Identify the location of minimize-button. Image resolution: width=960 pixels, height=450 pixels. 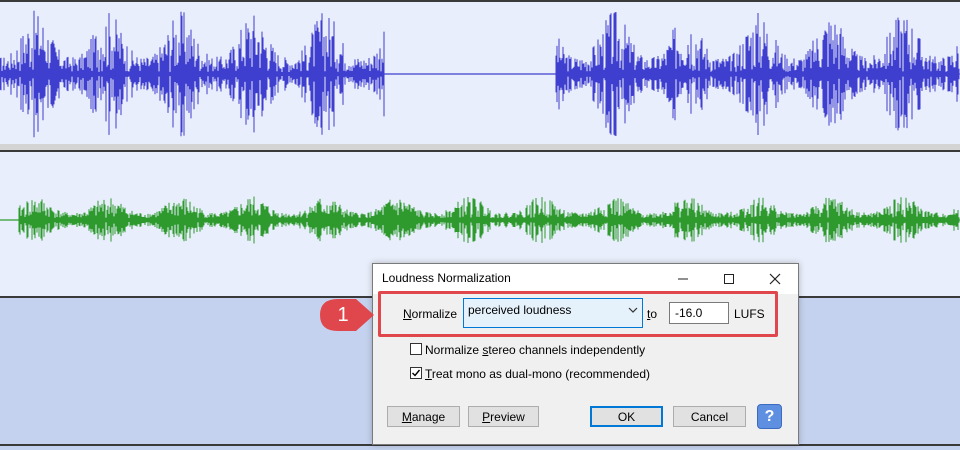
(683, 279).